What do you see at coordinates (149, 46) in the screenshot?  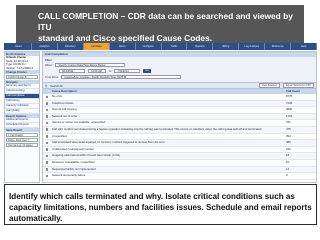 I see `tab-configure: Configure` at bounding box center [149, 46].